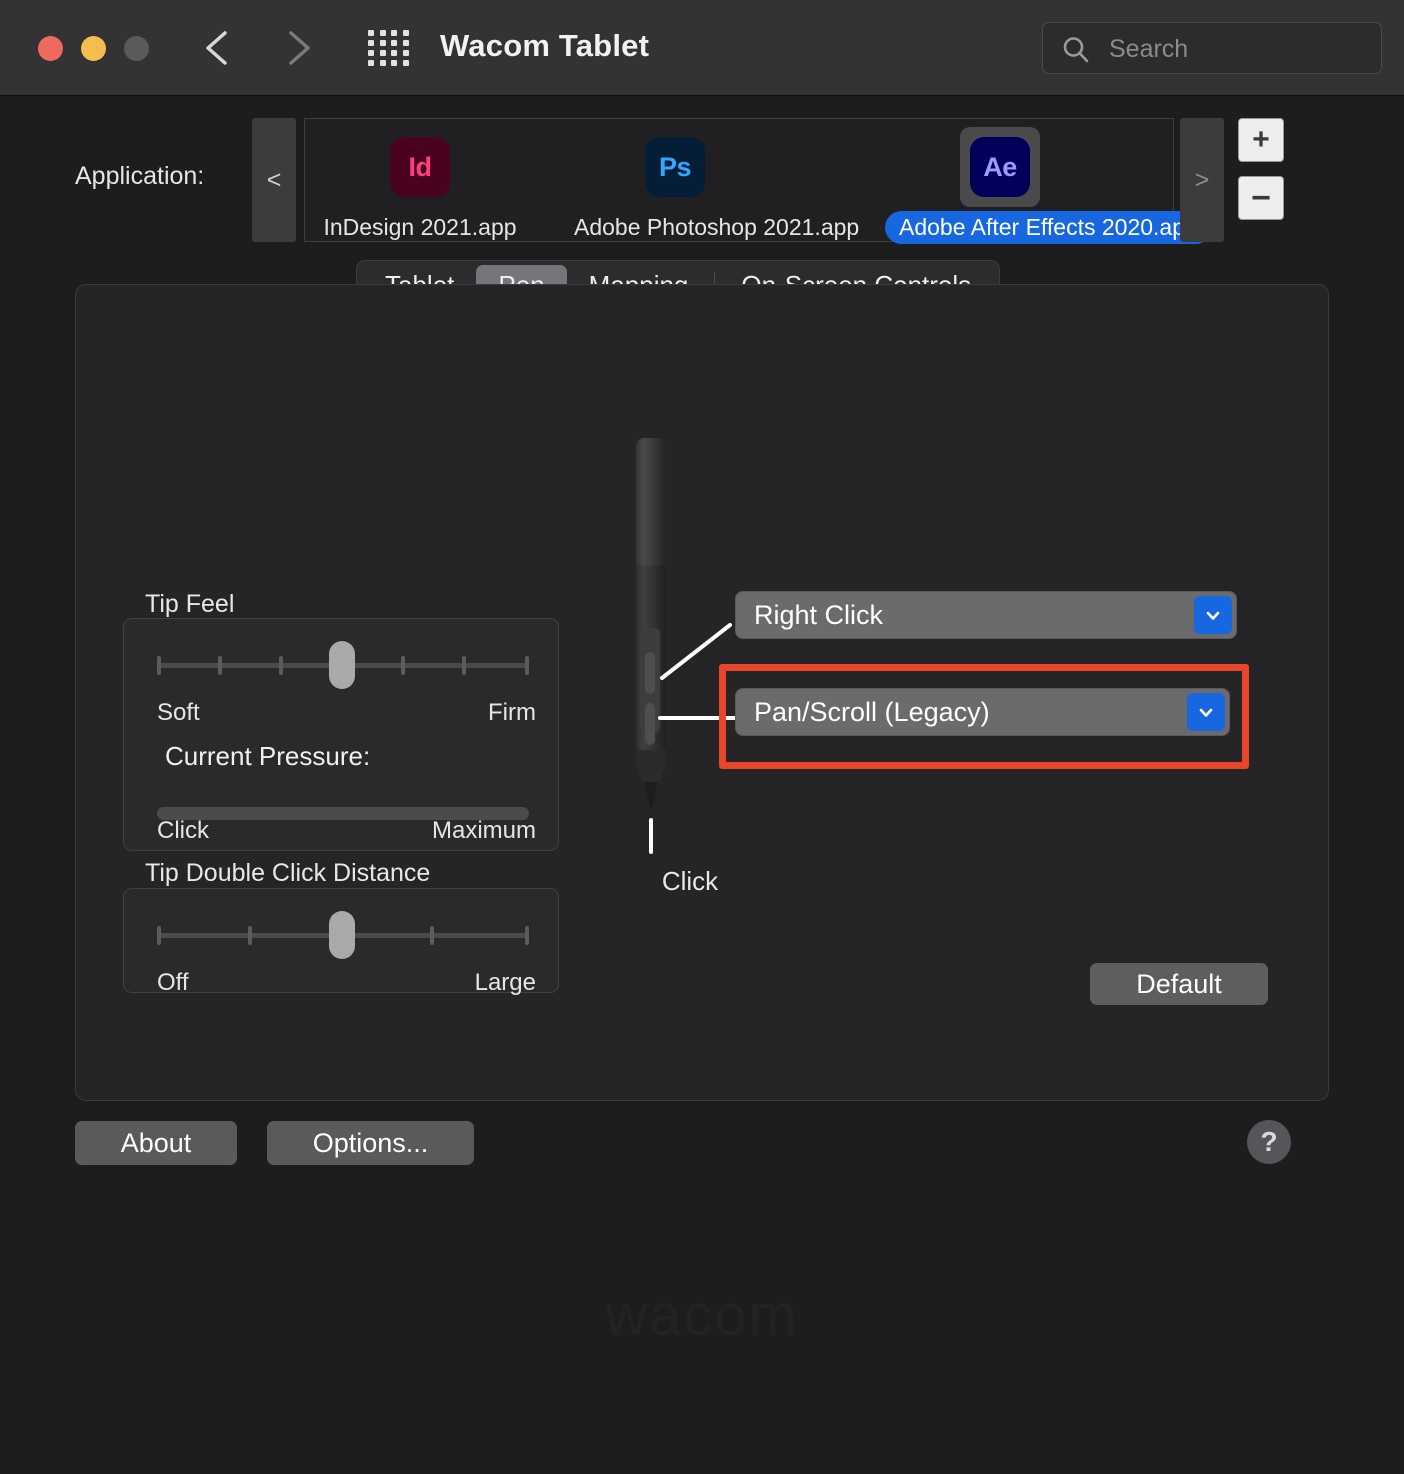 The width and height of the screenshot is (1404, 1474). What do you see at coordinates (156, 1143) in the screenshot?
I see `about-button: About` at bounding box center [156, 1143].